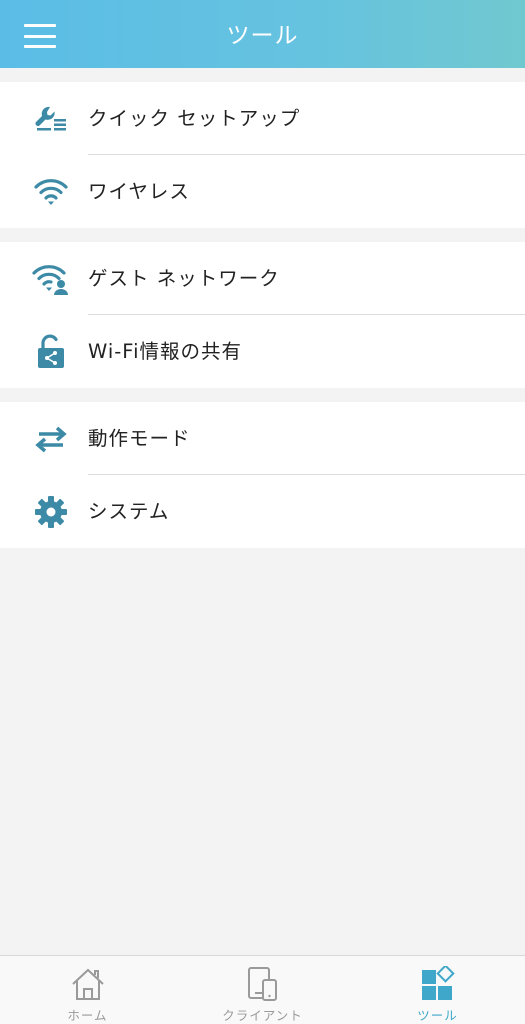  Describe the element at coordinates (88, 983) in the screenshot. I see `home-icon` at that location.